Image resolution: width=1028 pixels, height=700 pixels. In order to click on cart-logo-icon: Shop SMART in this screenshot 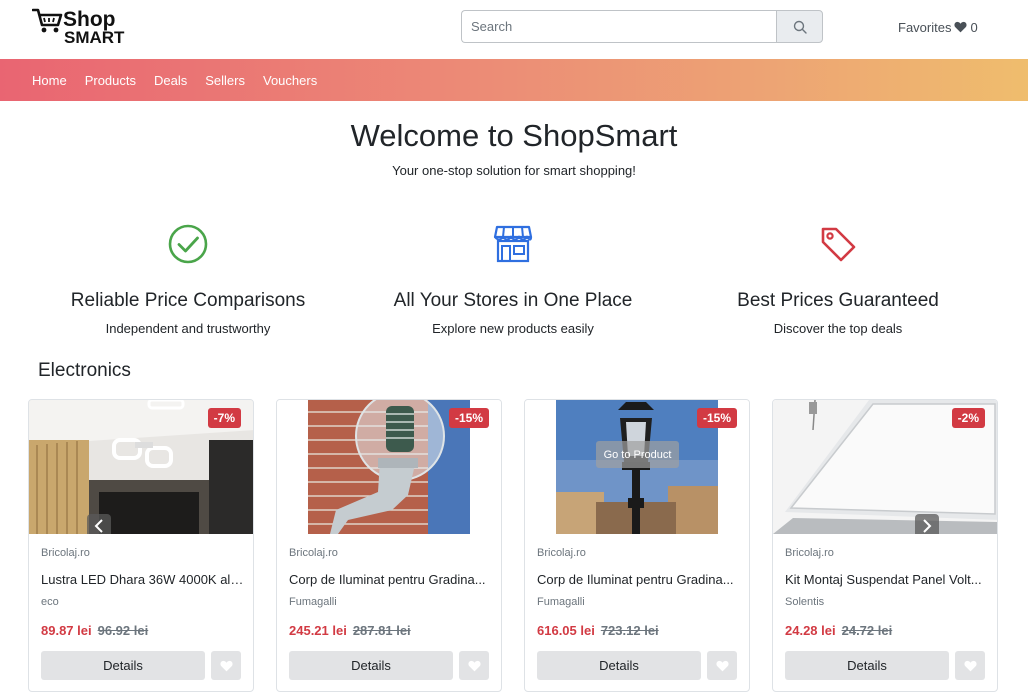, I will do `click(78, 27)`.